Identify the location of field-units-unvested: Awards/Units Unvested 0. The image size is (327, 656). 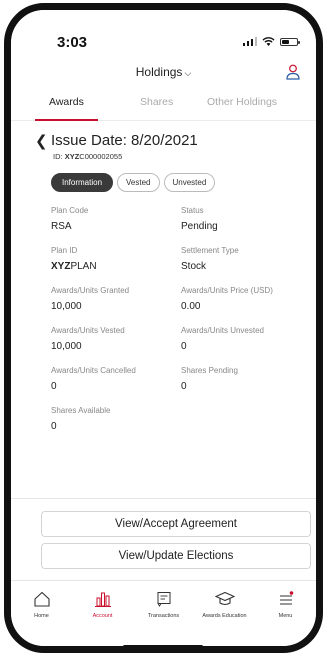
(222, 339).